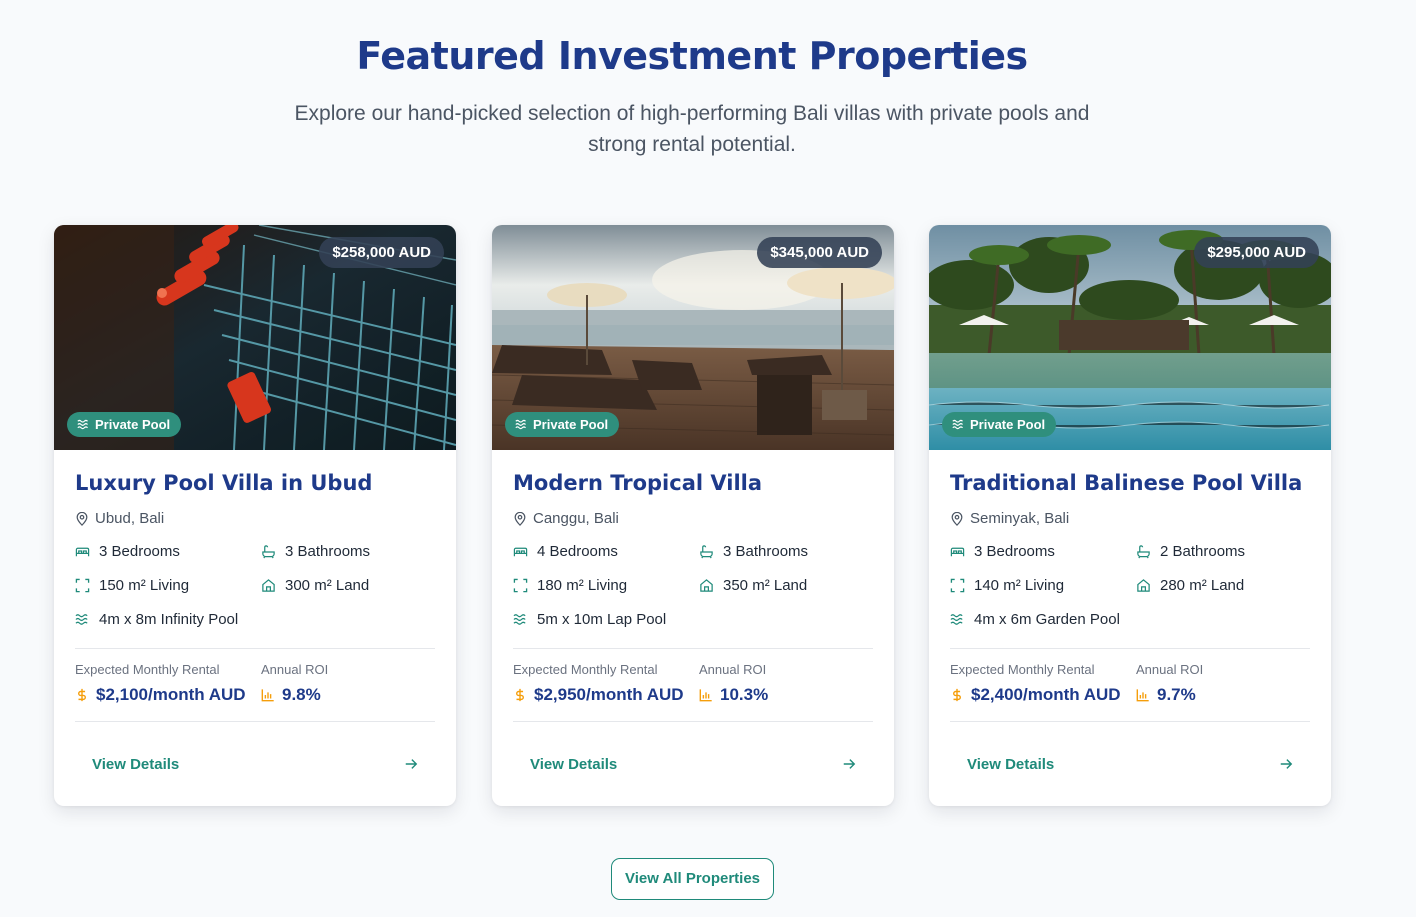 The height and width of the screenshot is (917, 1416). I want to click on pool-feature: 4m x 6m Garden Pool, so click(1035, 619).